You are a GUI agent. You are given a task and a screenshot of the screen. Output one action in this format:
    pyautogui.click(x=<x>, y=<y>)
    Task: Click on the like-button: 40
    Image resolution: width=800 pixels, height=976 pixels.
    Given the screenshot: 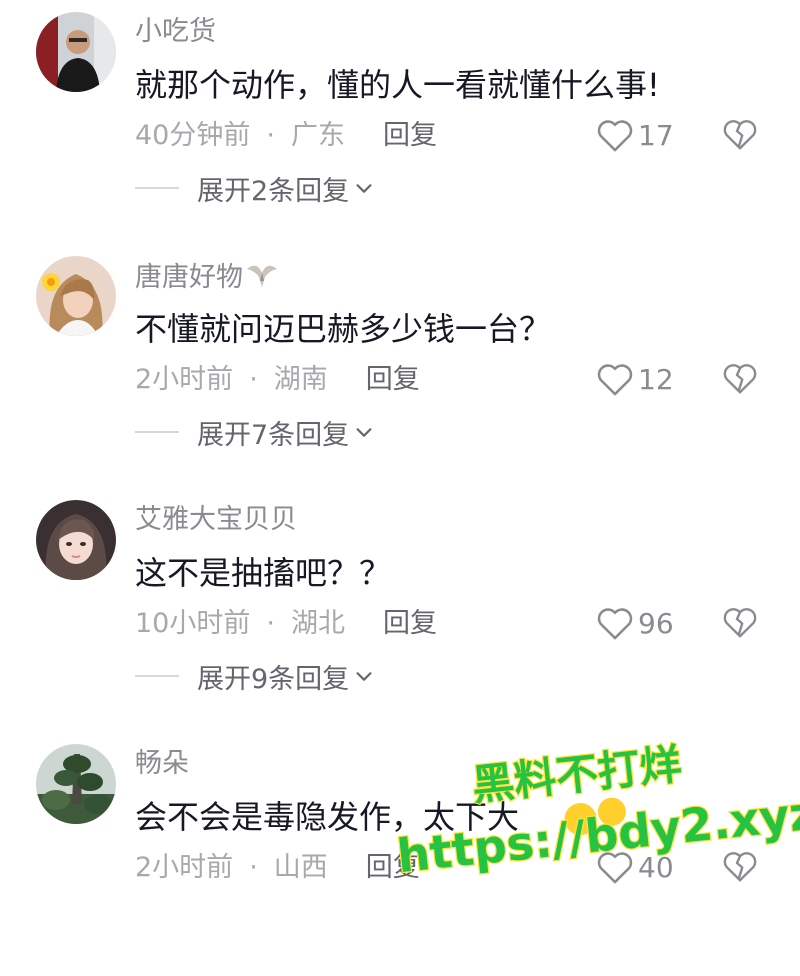 What is the action you would take?
    pyautogui.click(x=635, y=867)
    